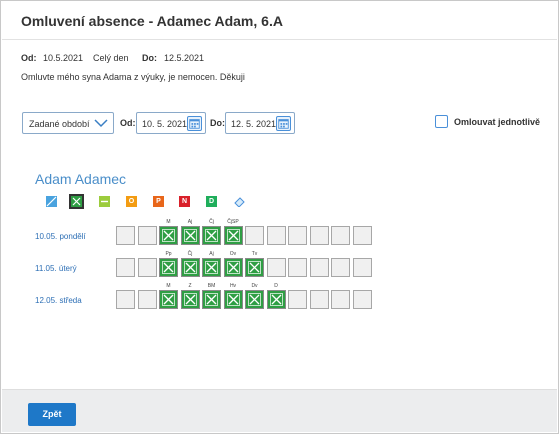  Describe the element at coordinates (63, 58) in the screenshot. I see `from-value: 10.5.2021` at that location.